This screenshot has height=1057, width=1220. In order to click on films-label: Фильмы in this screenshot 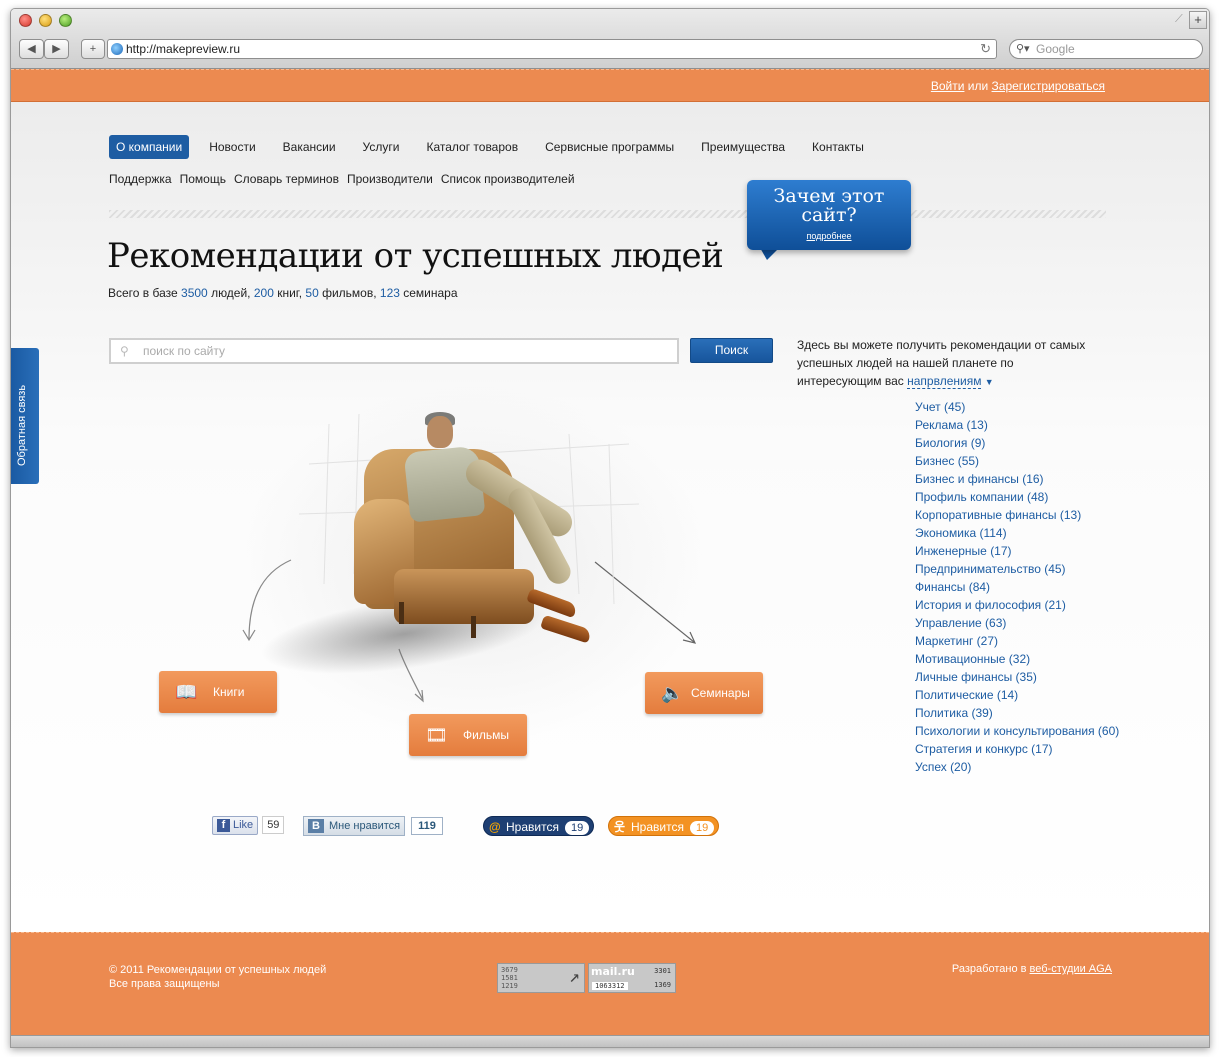, I will do `click(486, 735)`.